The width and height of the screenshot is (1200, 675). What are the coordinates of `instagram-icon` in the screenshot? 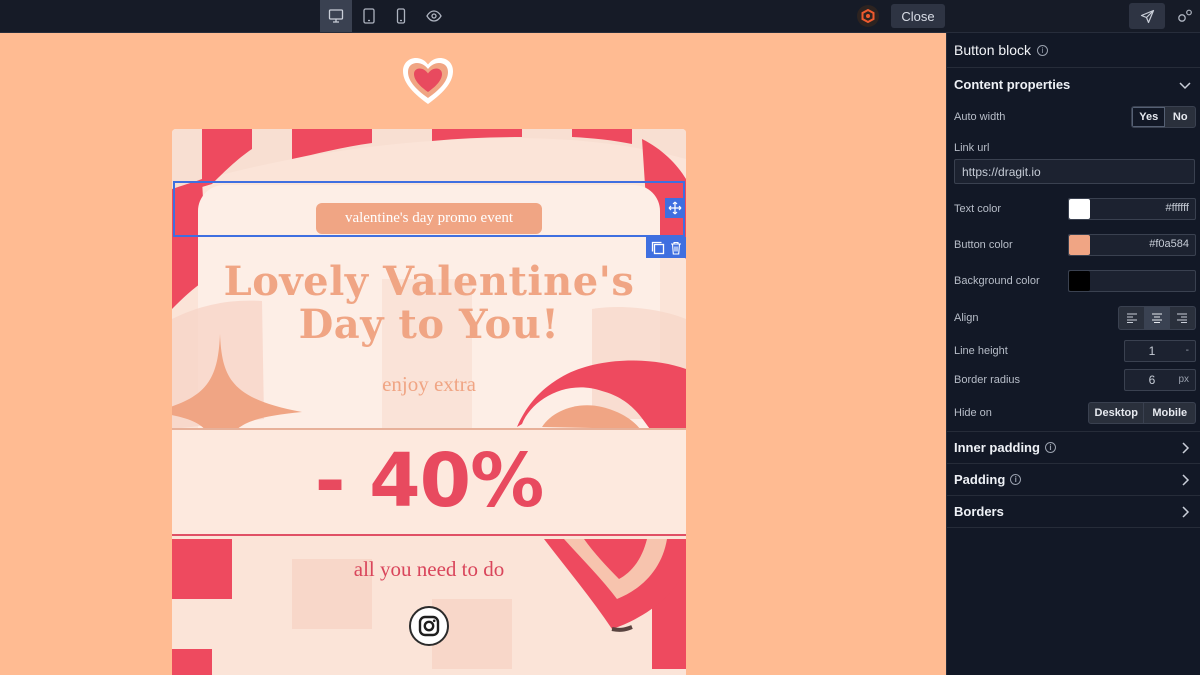 It's located at (429, 626).